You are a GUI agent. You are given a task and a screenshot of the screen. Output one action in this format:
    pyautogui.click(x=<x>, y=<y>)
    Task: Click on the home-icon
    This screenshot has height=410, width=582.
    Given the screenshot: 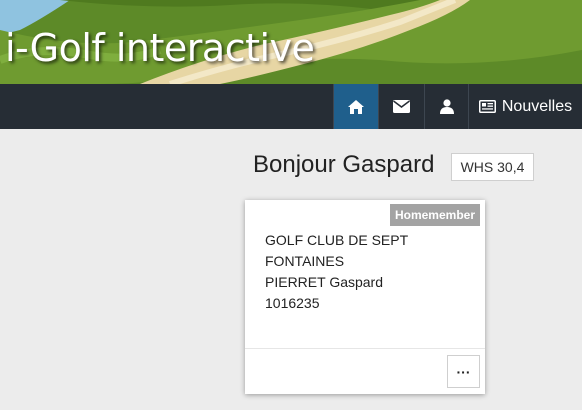 What is the action you would take?
    pyautogui.click(x=356, y=106)
    